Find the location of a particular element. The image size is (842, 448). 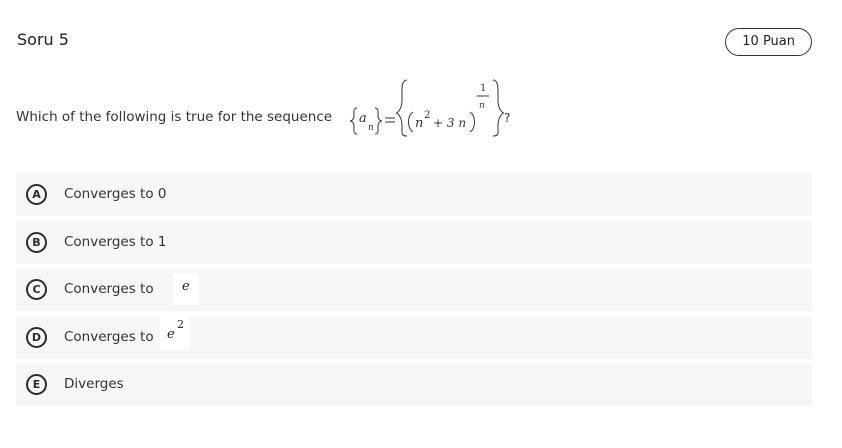

formula-plus-term: + 3 n is located at coordinates (449, 123).